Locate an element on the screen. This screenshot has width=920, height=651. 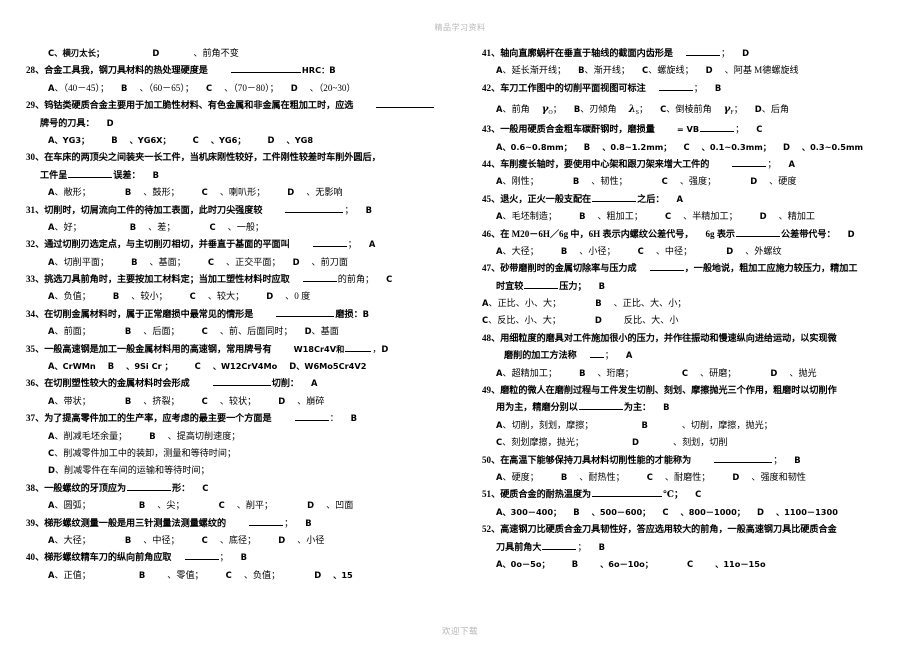
answer-key: D is located at coordinates (385, 348).